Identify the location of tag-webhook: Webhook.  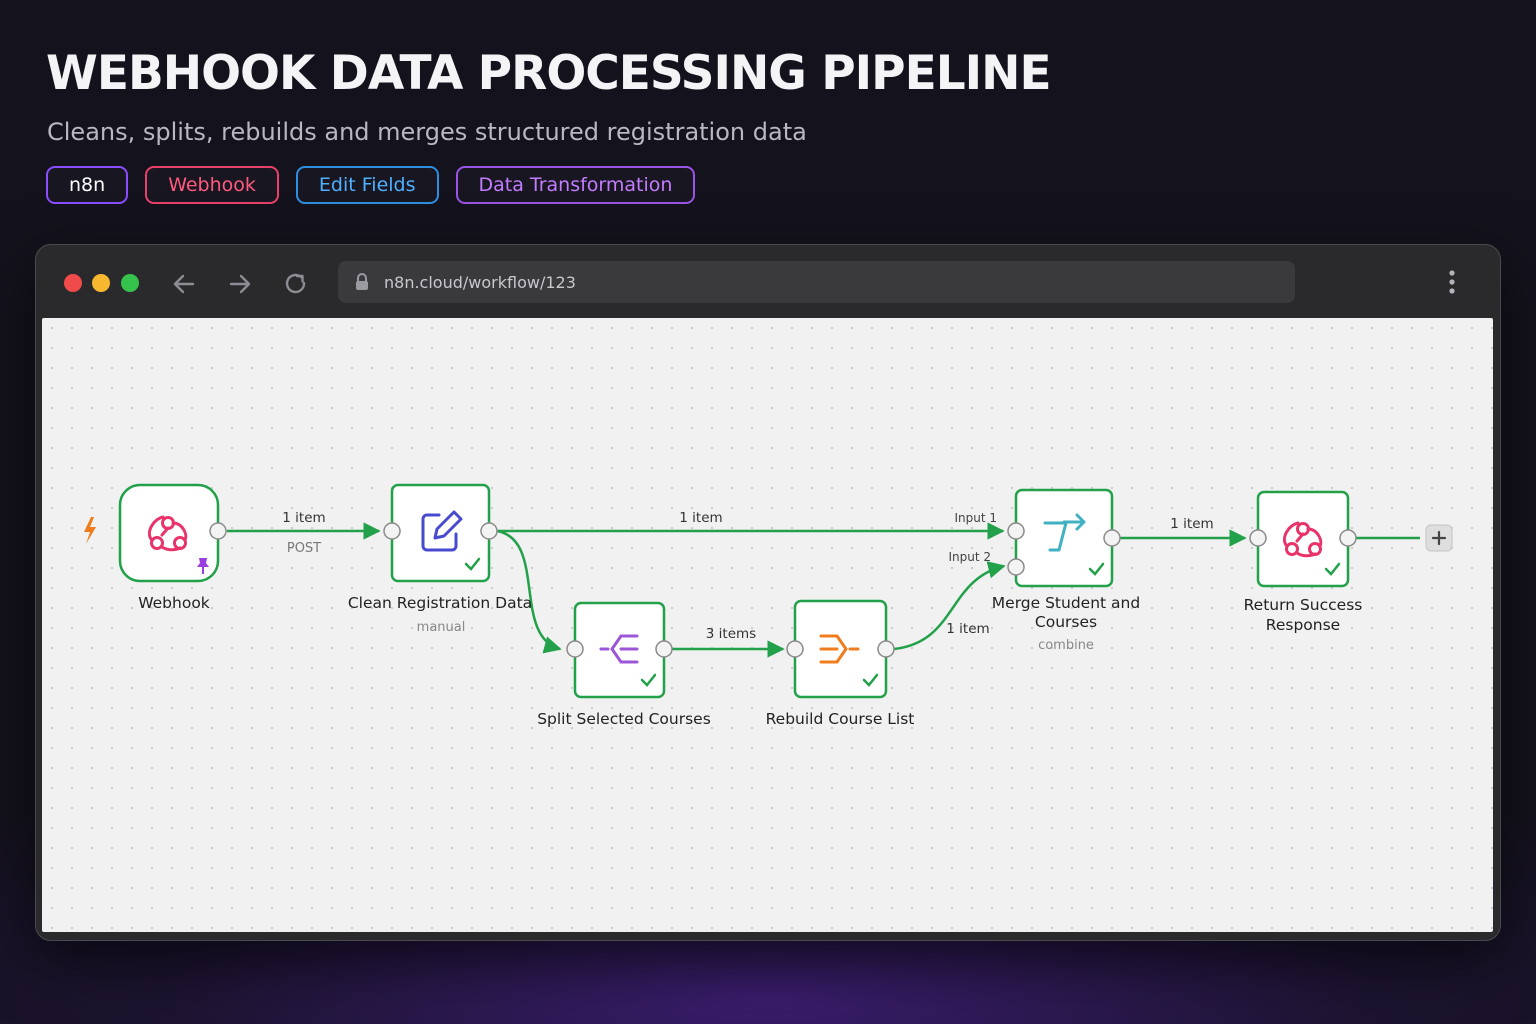
(212, 185).